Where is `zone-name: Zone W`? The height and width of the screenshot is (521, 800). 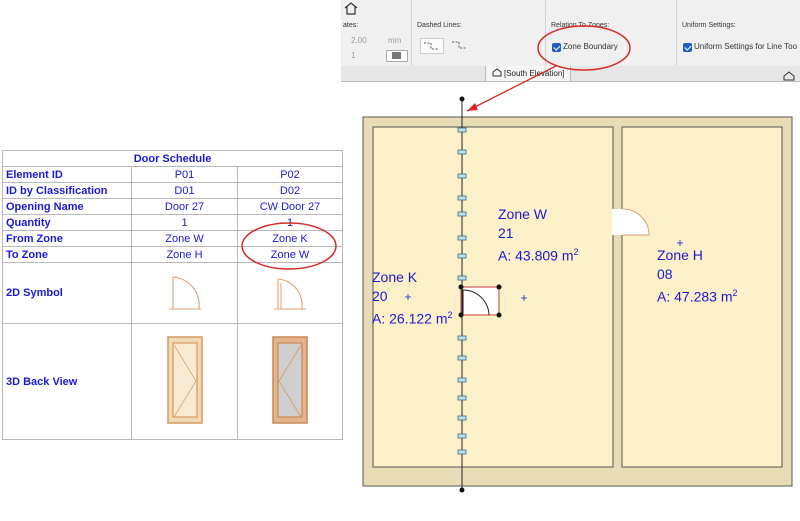
zone-name: Zone W is located at coordinates (523, 214).